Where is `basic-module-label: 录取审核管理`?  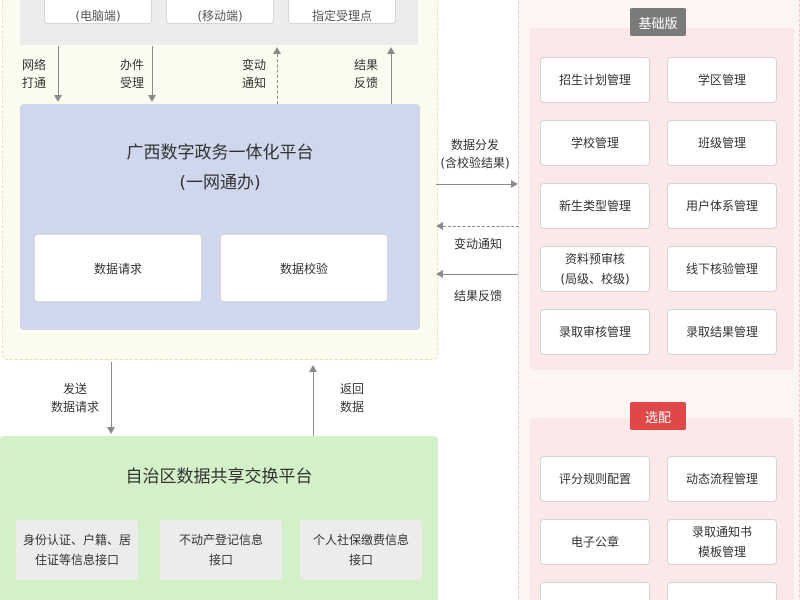 basic-module-label: 录取审核管理 is located at coordinates (594, 332).